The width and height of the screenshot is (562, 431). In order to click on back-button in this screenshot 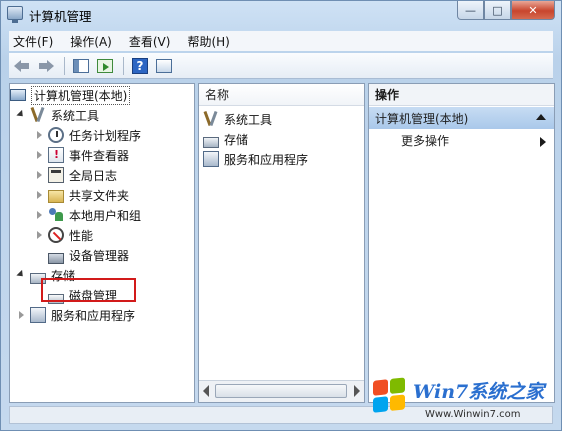, I will do `click(22, 66)`.